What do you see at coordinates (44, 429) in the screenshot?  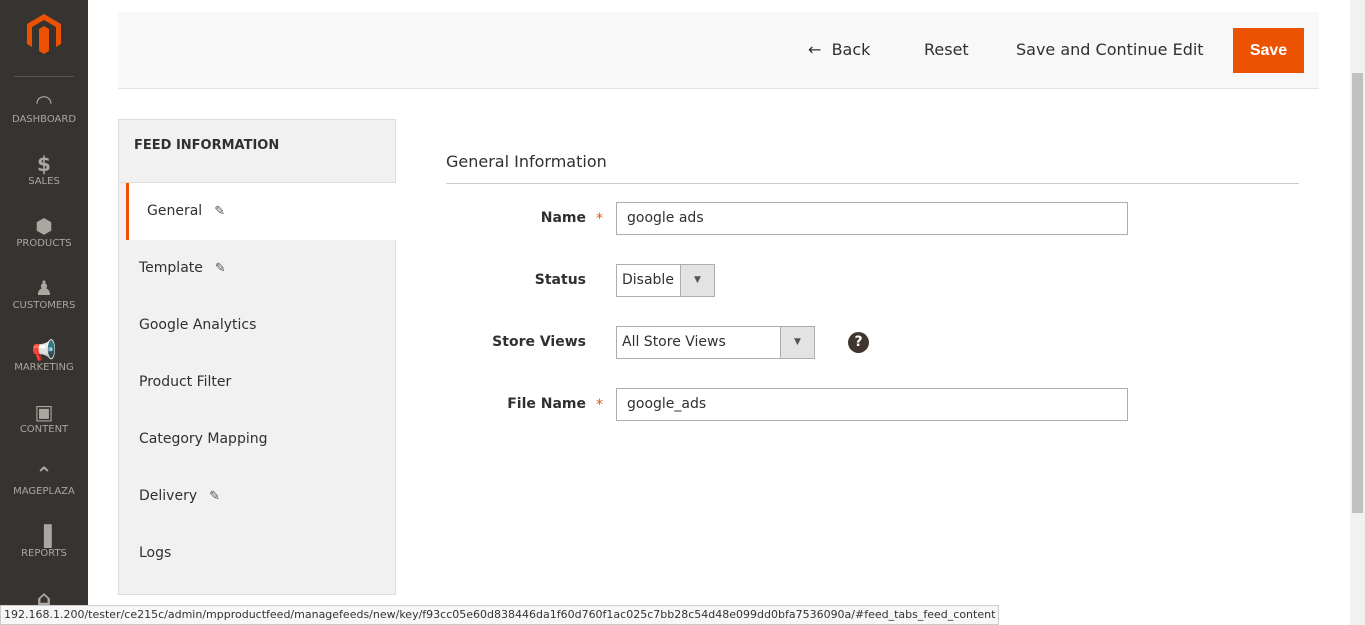 I see `sidebar-item-label: CONTENT` at bounding box center [44, 429].